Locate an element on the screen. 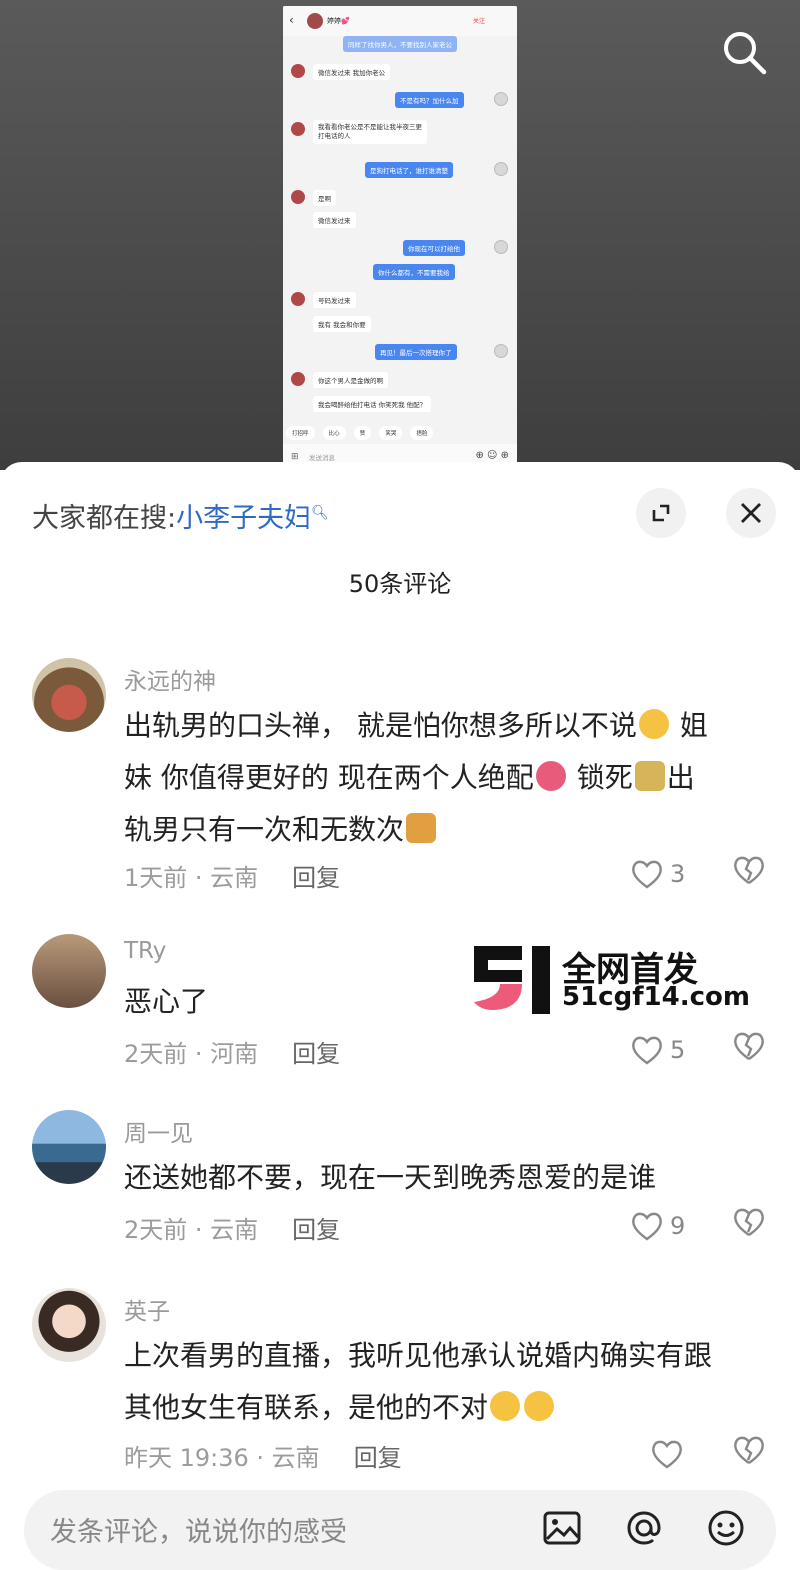  comment-author: TRy is located at coordinates (145, 951).